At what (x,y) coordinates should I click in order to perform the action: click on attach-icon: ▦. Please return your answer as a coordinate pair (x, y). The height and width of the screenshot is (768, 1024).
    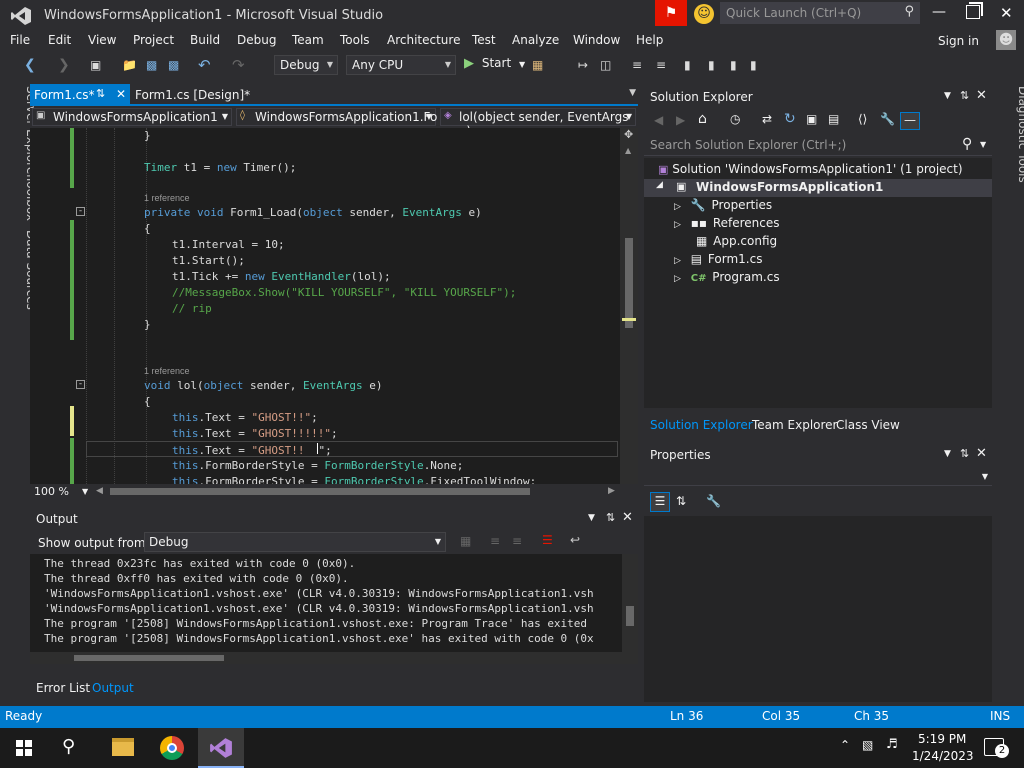
    Looking at the image, I should click on (537, 65).